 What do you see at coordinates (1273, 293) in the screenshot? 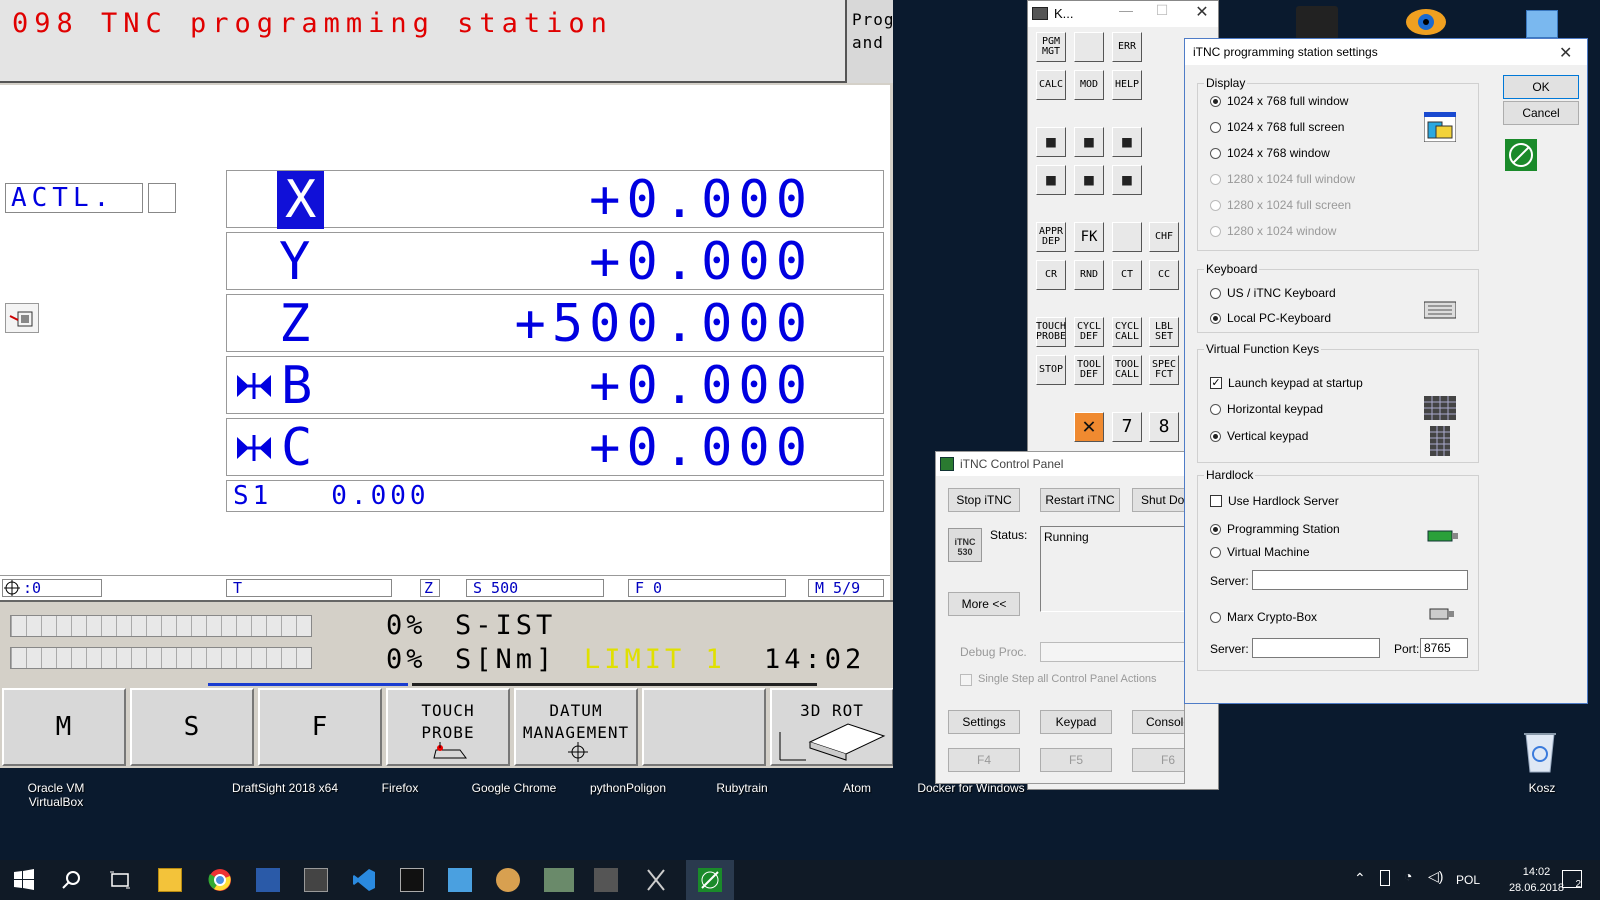
I see `keyboard-opts-0: US / iTNC Keyboard` at bounding box center [1273, 293].